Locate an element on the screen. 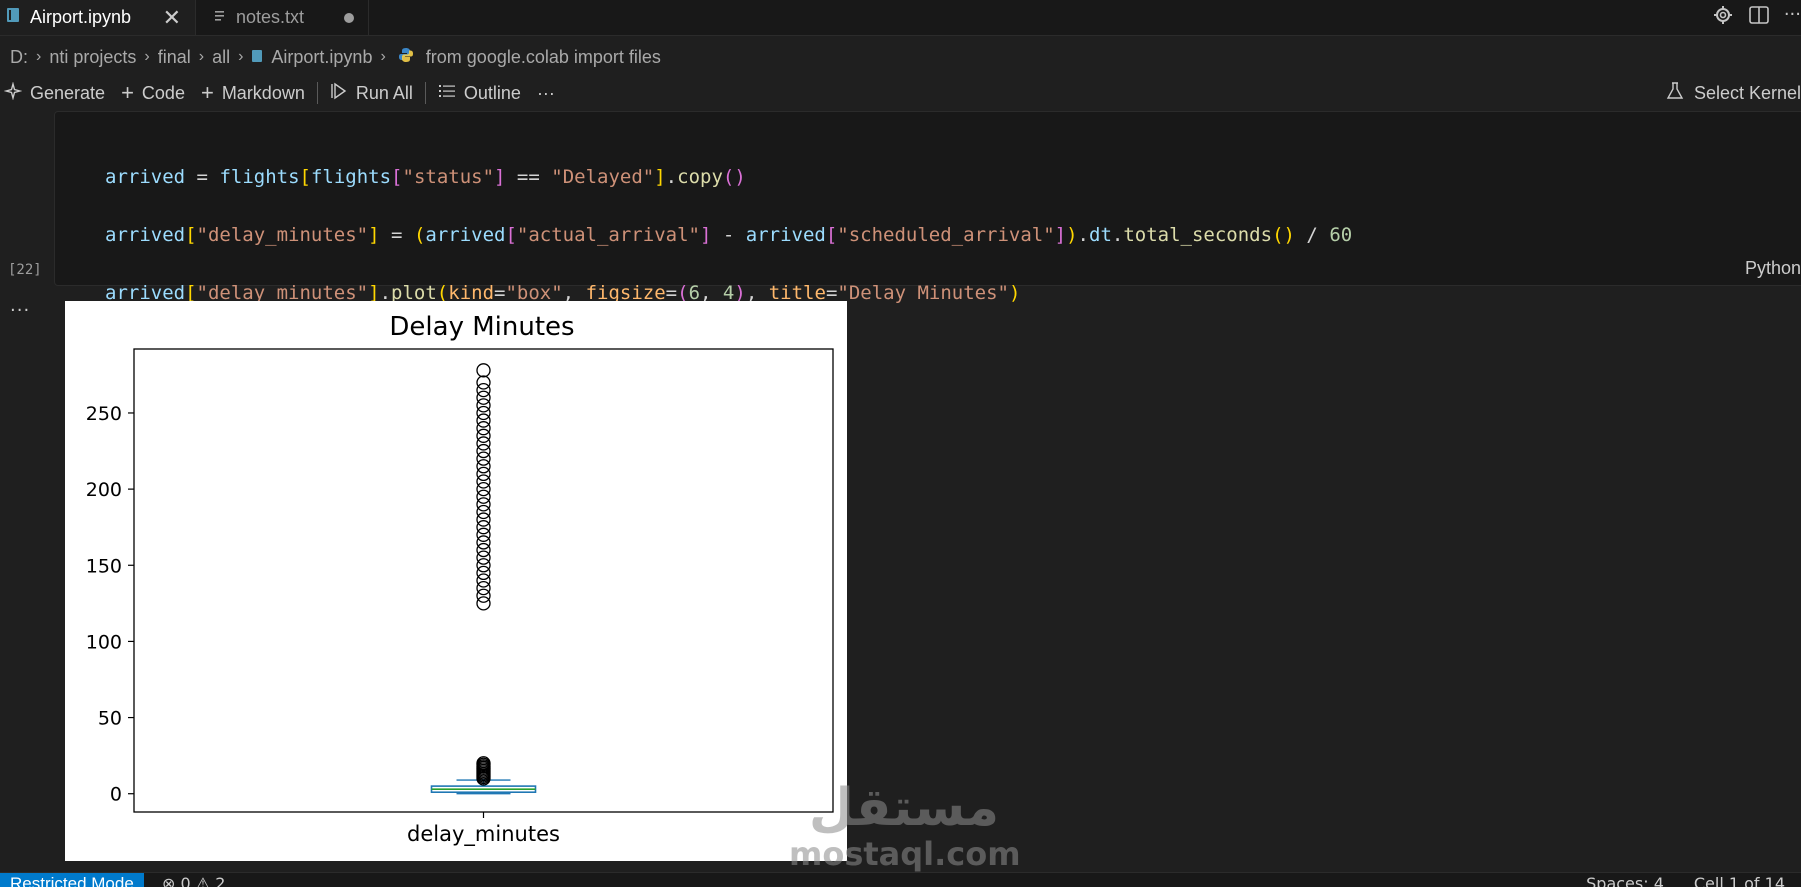 The width and height of the screenshot is (1801, 887). tab-airport-ipynb: Airport.ipynb ✕ is located at coordinates (98, 17).